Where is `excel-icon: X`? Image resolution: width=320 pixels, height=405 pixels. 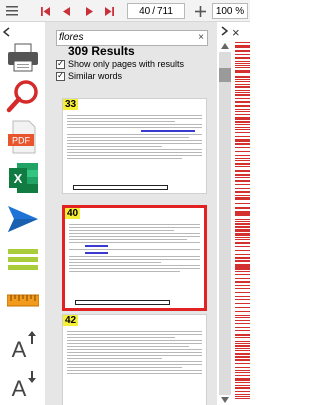 excel-icon: X is located at coordinates (22, 178).